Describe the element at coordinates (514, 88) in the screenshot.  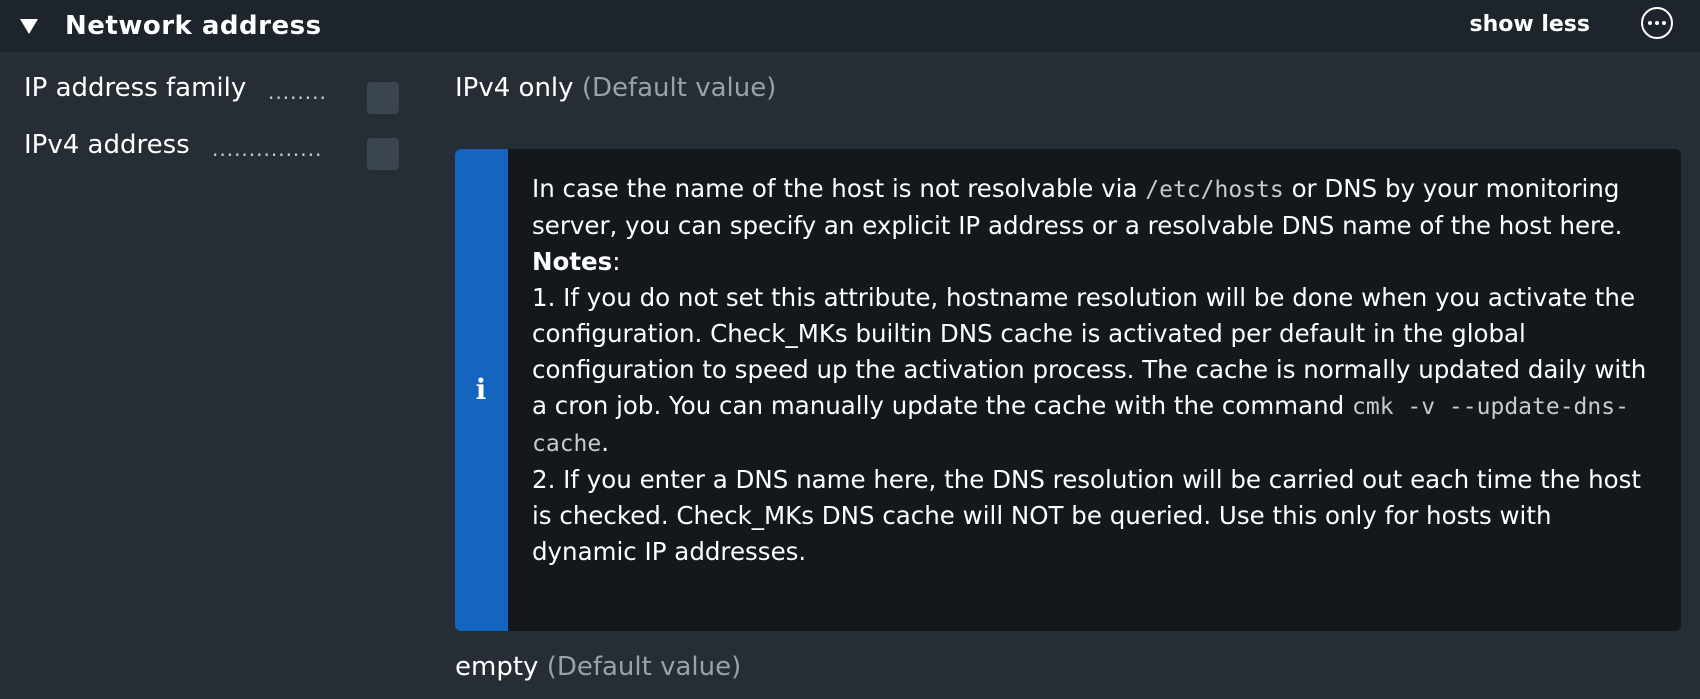
I see `ip-family-value-text: IPv4 only` at that location.